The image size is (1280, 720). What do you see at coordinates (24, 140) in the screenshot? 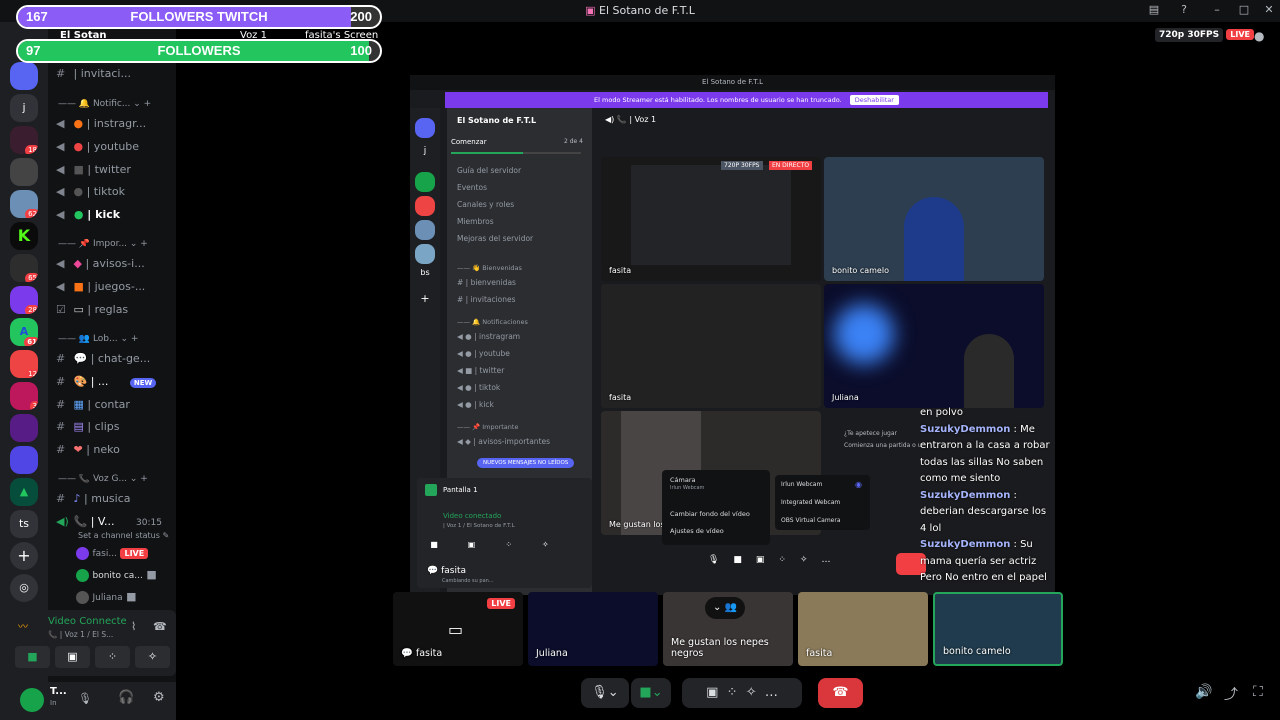
I see `server-avatar: 18` at bounding box center [24, 140].